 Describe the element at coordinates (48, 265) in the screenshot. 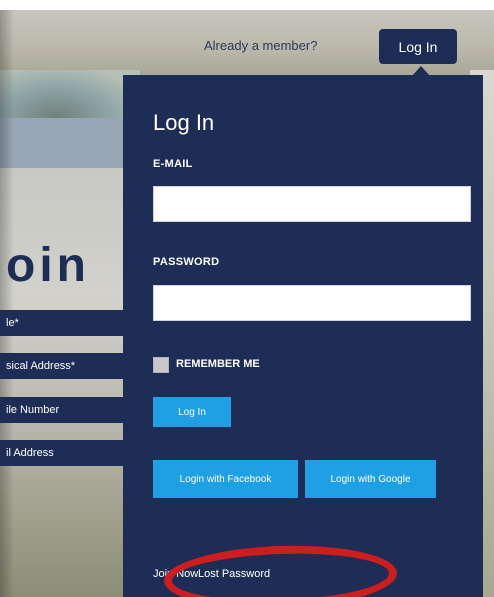

I see `join-heading: oin` at that location.